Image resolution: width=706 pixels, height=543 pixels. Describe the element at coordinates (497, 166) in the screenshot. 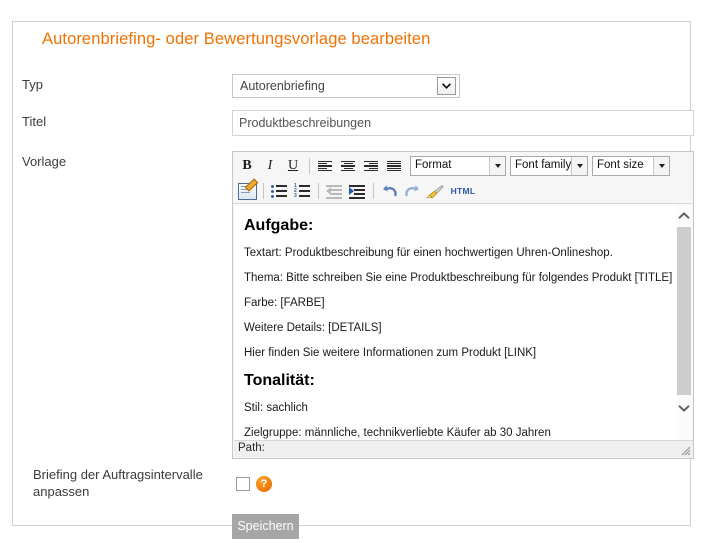

I see `format-dropdown-arrow` at that location.